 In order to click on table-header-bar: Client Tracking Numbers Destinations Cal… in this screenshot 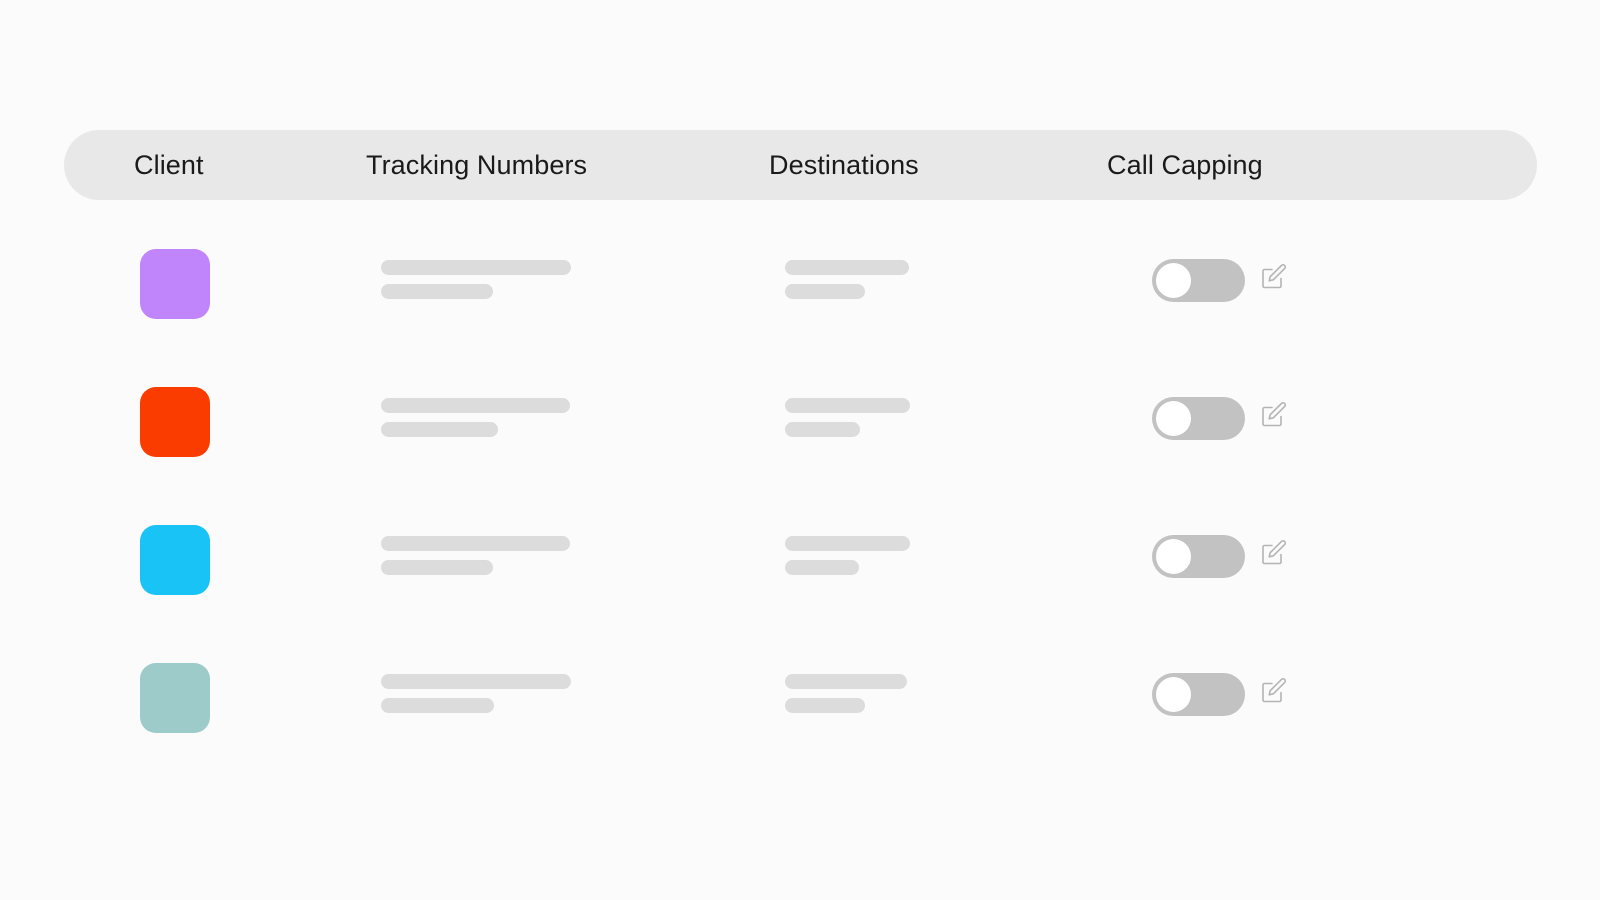, I will do `click(800, 165)`.